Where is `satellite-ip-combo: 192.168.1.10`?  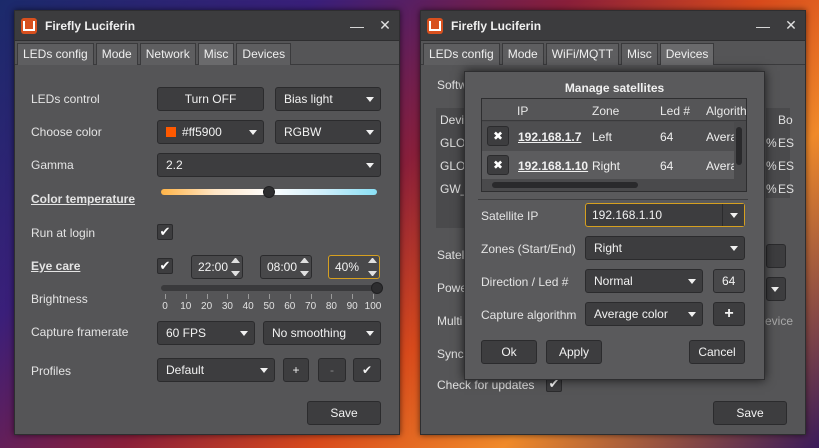
satellite-ip-combo: 192.168.1.10 is located at coordinates (665, 215).